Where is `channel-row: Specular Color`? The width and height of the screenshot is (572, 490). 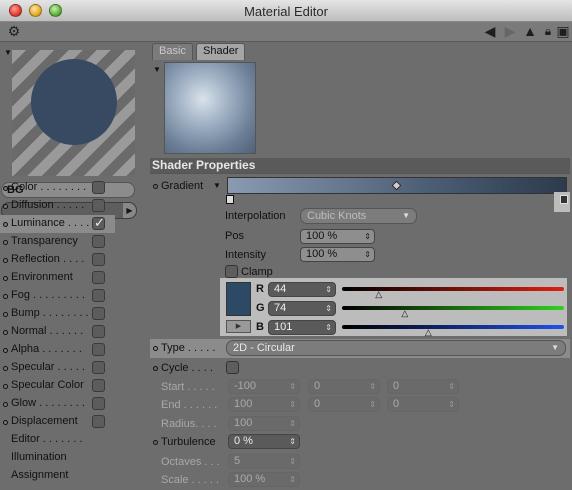 channel-row: Specular Color is located at coordinates (57, 386).